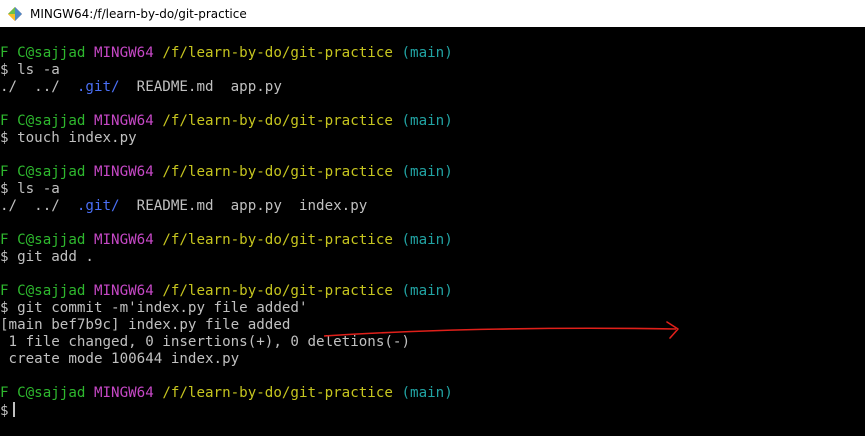 This screenshot has width=865, height=436. Describe the element at coordinates (15, 14) in the screenshot. I see `git-bash-icon` at that location.